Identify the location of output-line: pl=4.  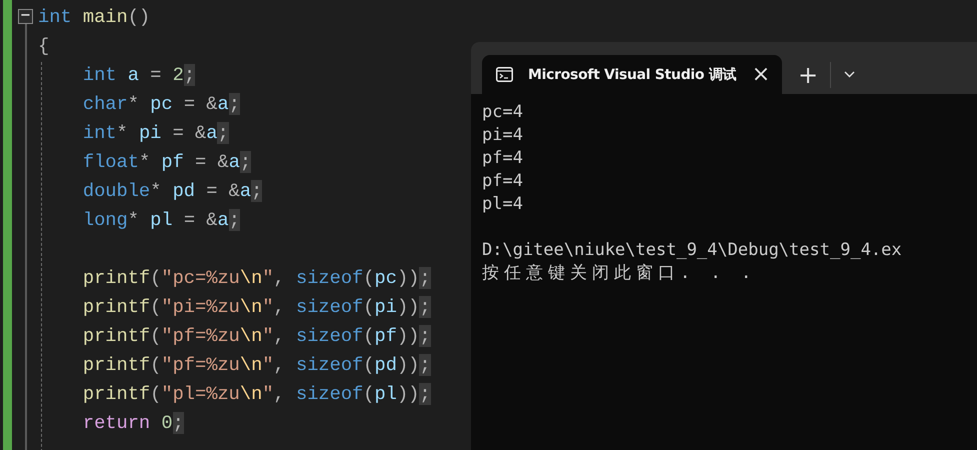
(502, 204).